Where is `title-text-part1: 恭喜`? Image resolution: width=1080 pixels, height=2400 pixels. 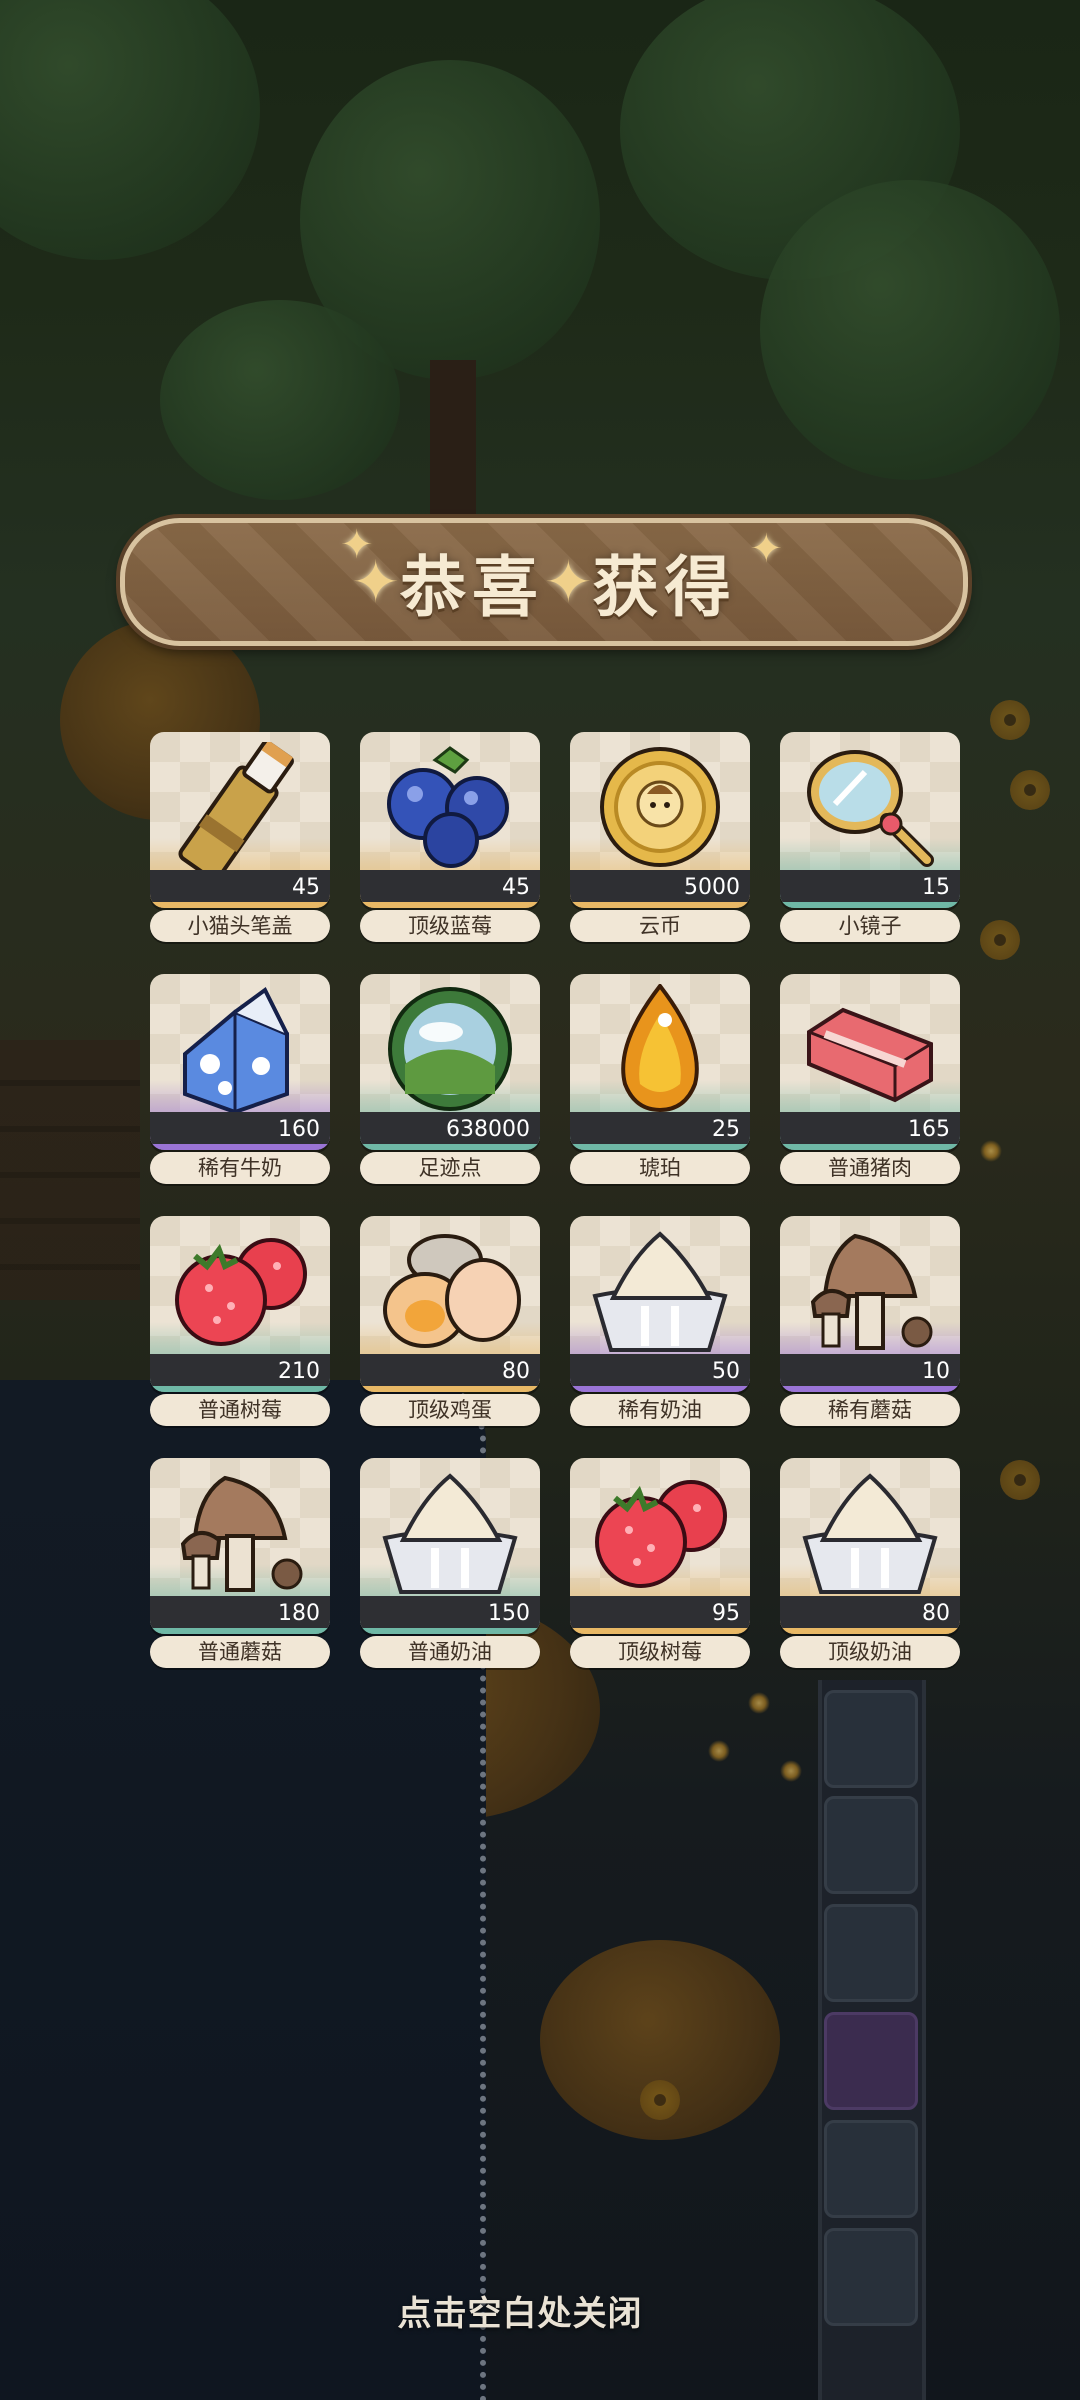
title-text-part1: 恭喜 is located at coordinates (472, 587).